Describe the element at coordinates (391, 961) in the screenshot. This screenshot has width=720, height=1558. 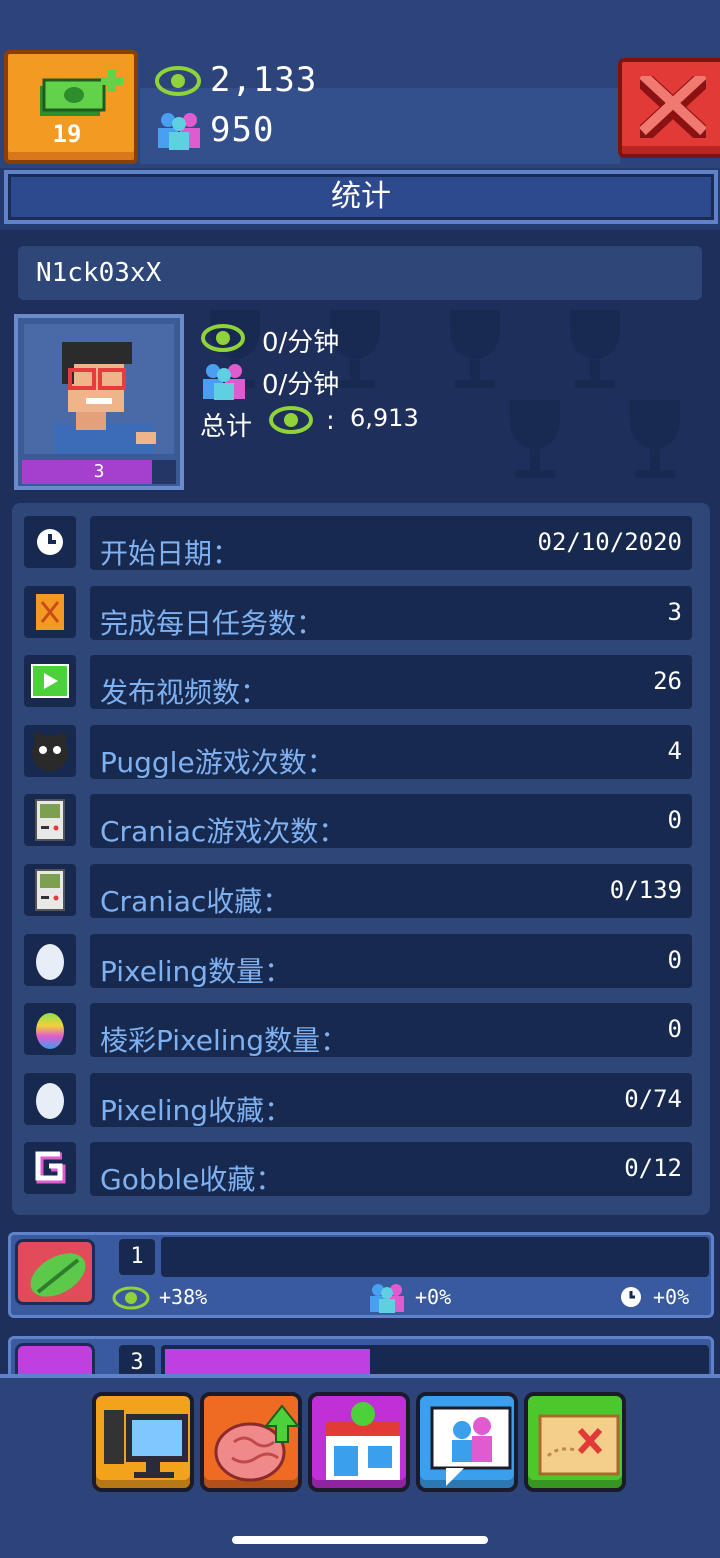
I see `stat-row: Pixeling数量： 0` at that location.